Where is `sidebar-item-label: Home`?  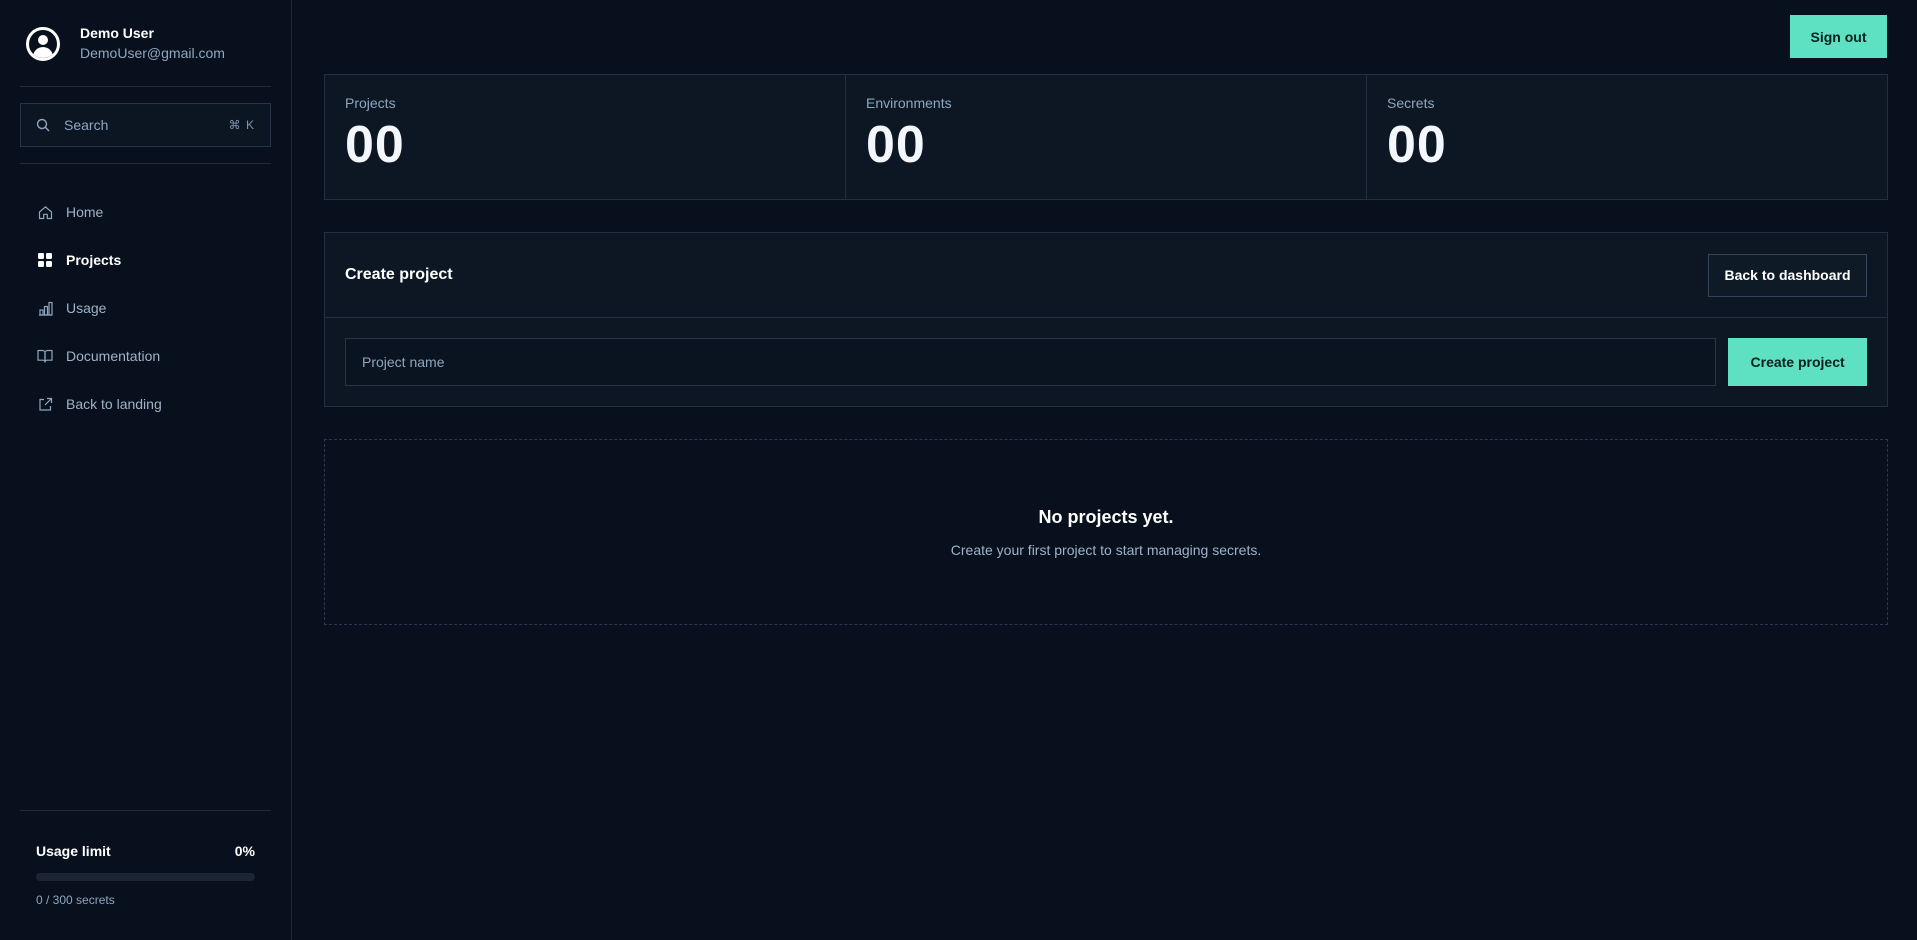 sidebar-item-label: Home is located at coordinates (85, 212).